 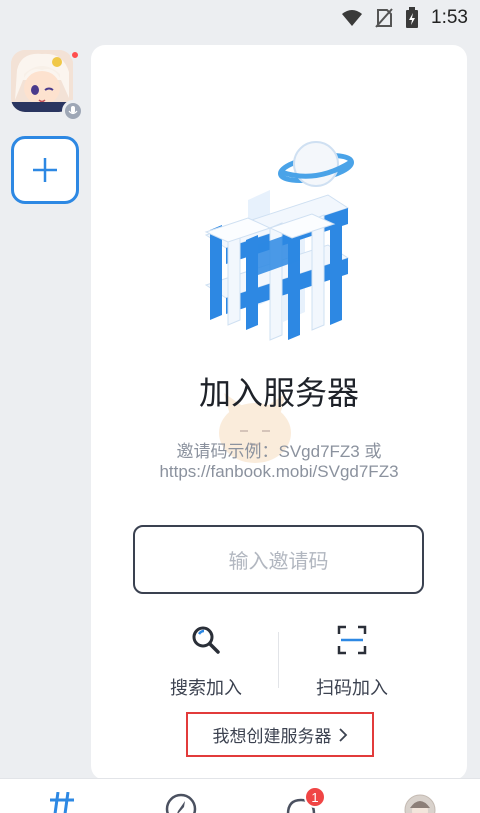 What do you see at coordinates (42, 81) in the screenshot?
I see `server-avatar` at bounding box center [42, 81].